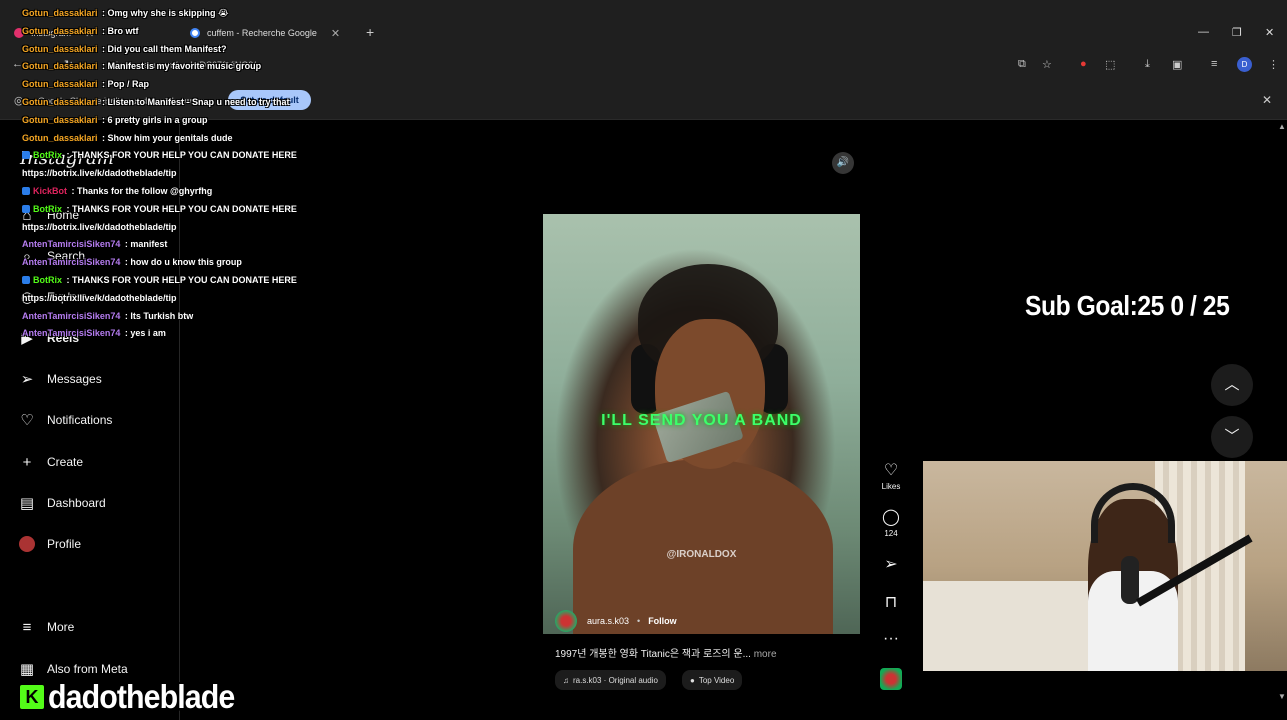  I want to click on install-icon: ⧉, so click(1022, 64).